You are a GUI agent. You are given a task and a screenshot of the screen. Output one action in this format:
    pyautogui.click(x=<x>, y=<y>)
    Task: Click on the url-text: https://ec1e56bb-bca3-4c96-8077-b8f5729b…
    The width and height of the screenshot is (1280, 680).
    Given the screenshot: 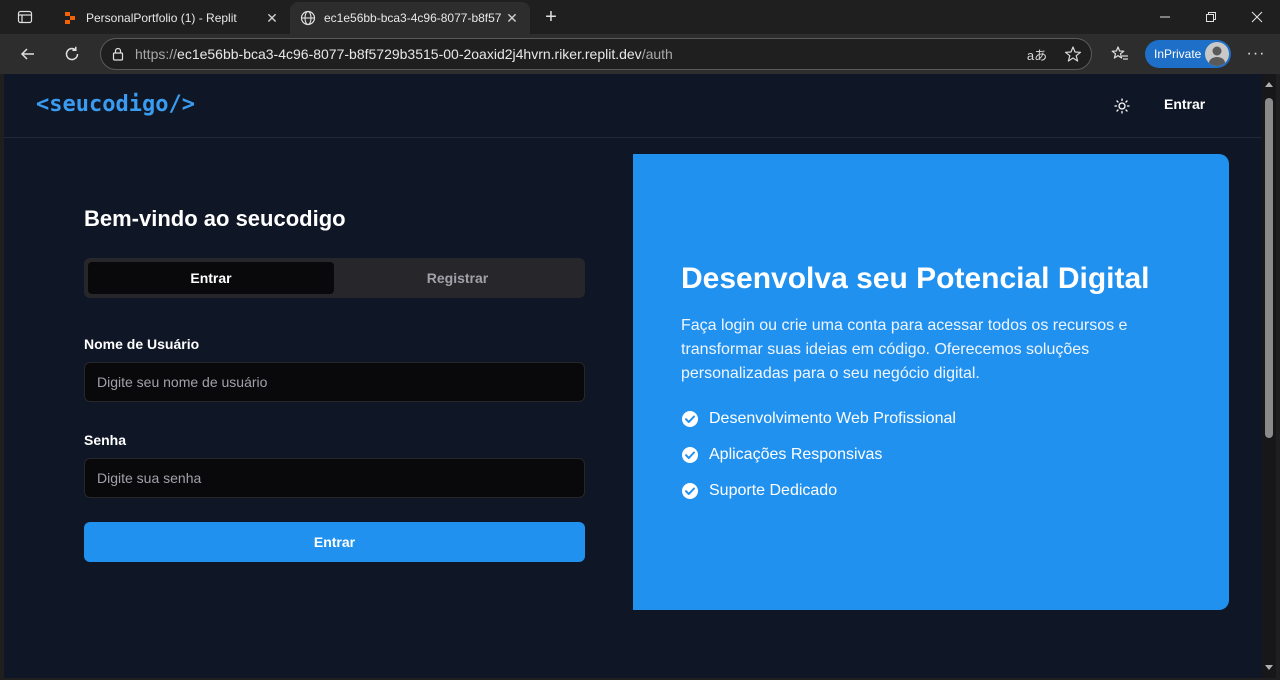 What is the action you would take?
    pyautogui.click(x=404, y=54)
    